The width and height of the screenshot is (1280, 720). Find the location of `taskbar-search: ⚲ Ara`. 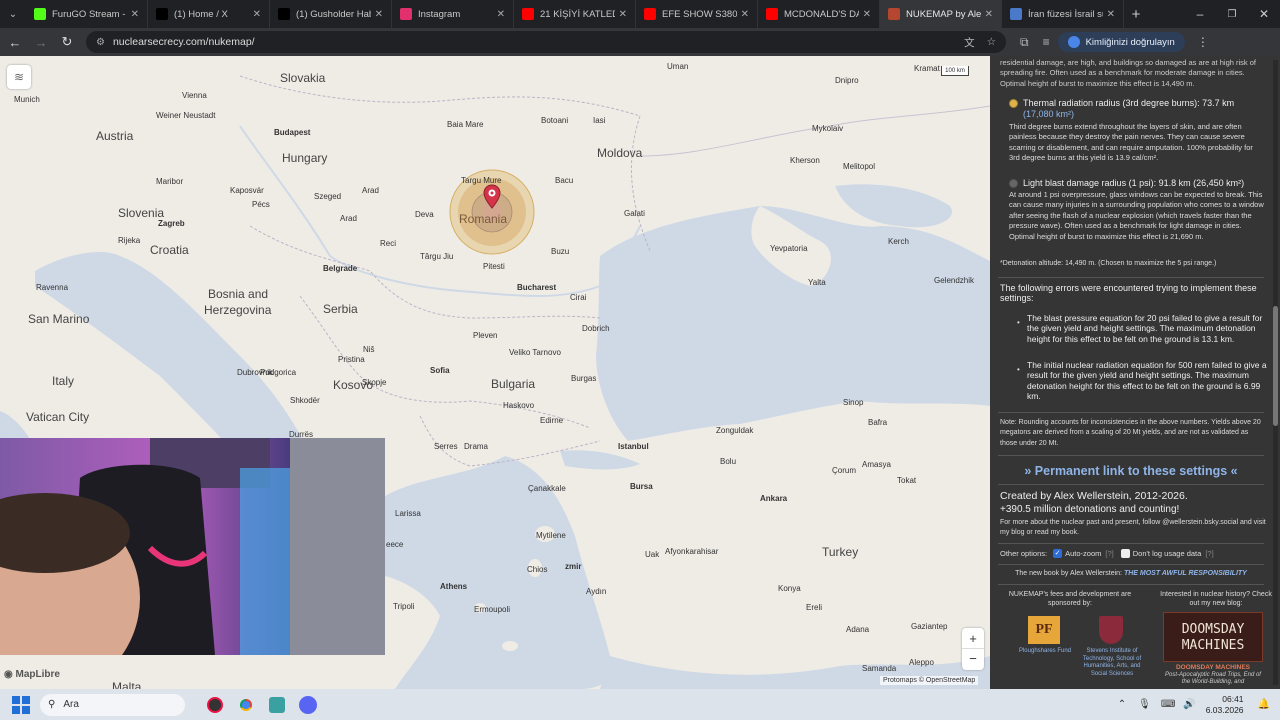

taskbar-search: ⚲ Ara is located at coordinates (112, 704).